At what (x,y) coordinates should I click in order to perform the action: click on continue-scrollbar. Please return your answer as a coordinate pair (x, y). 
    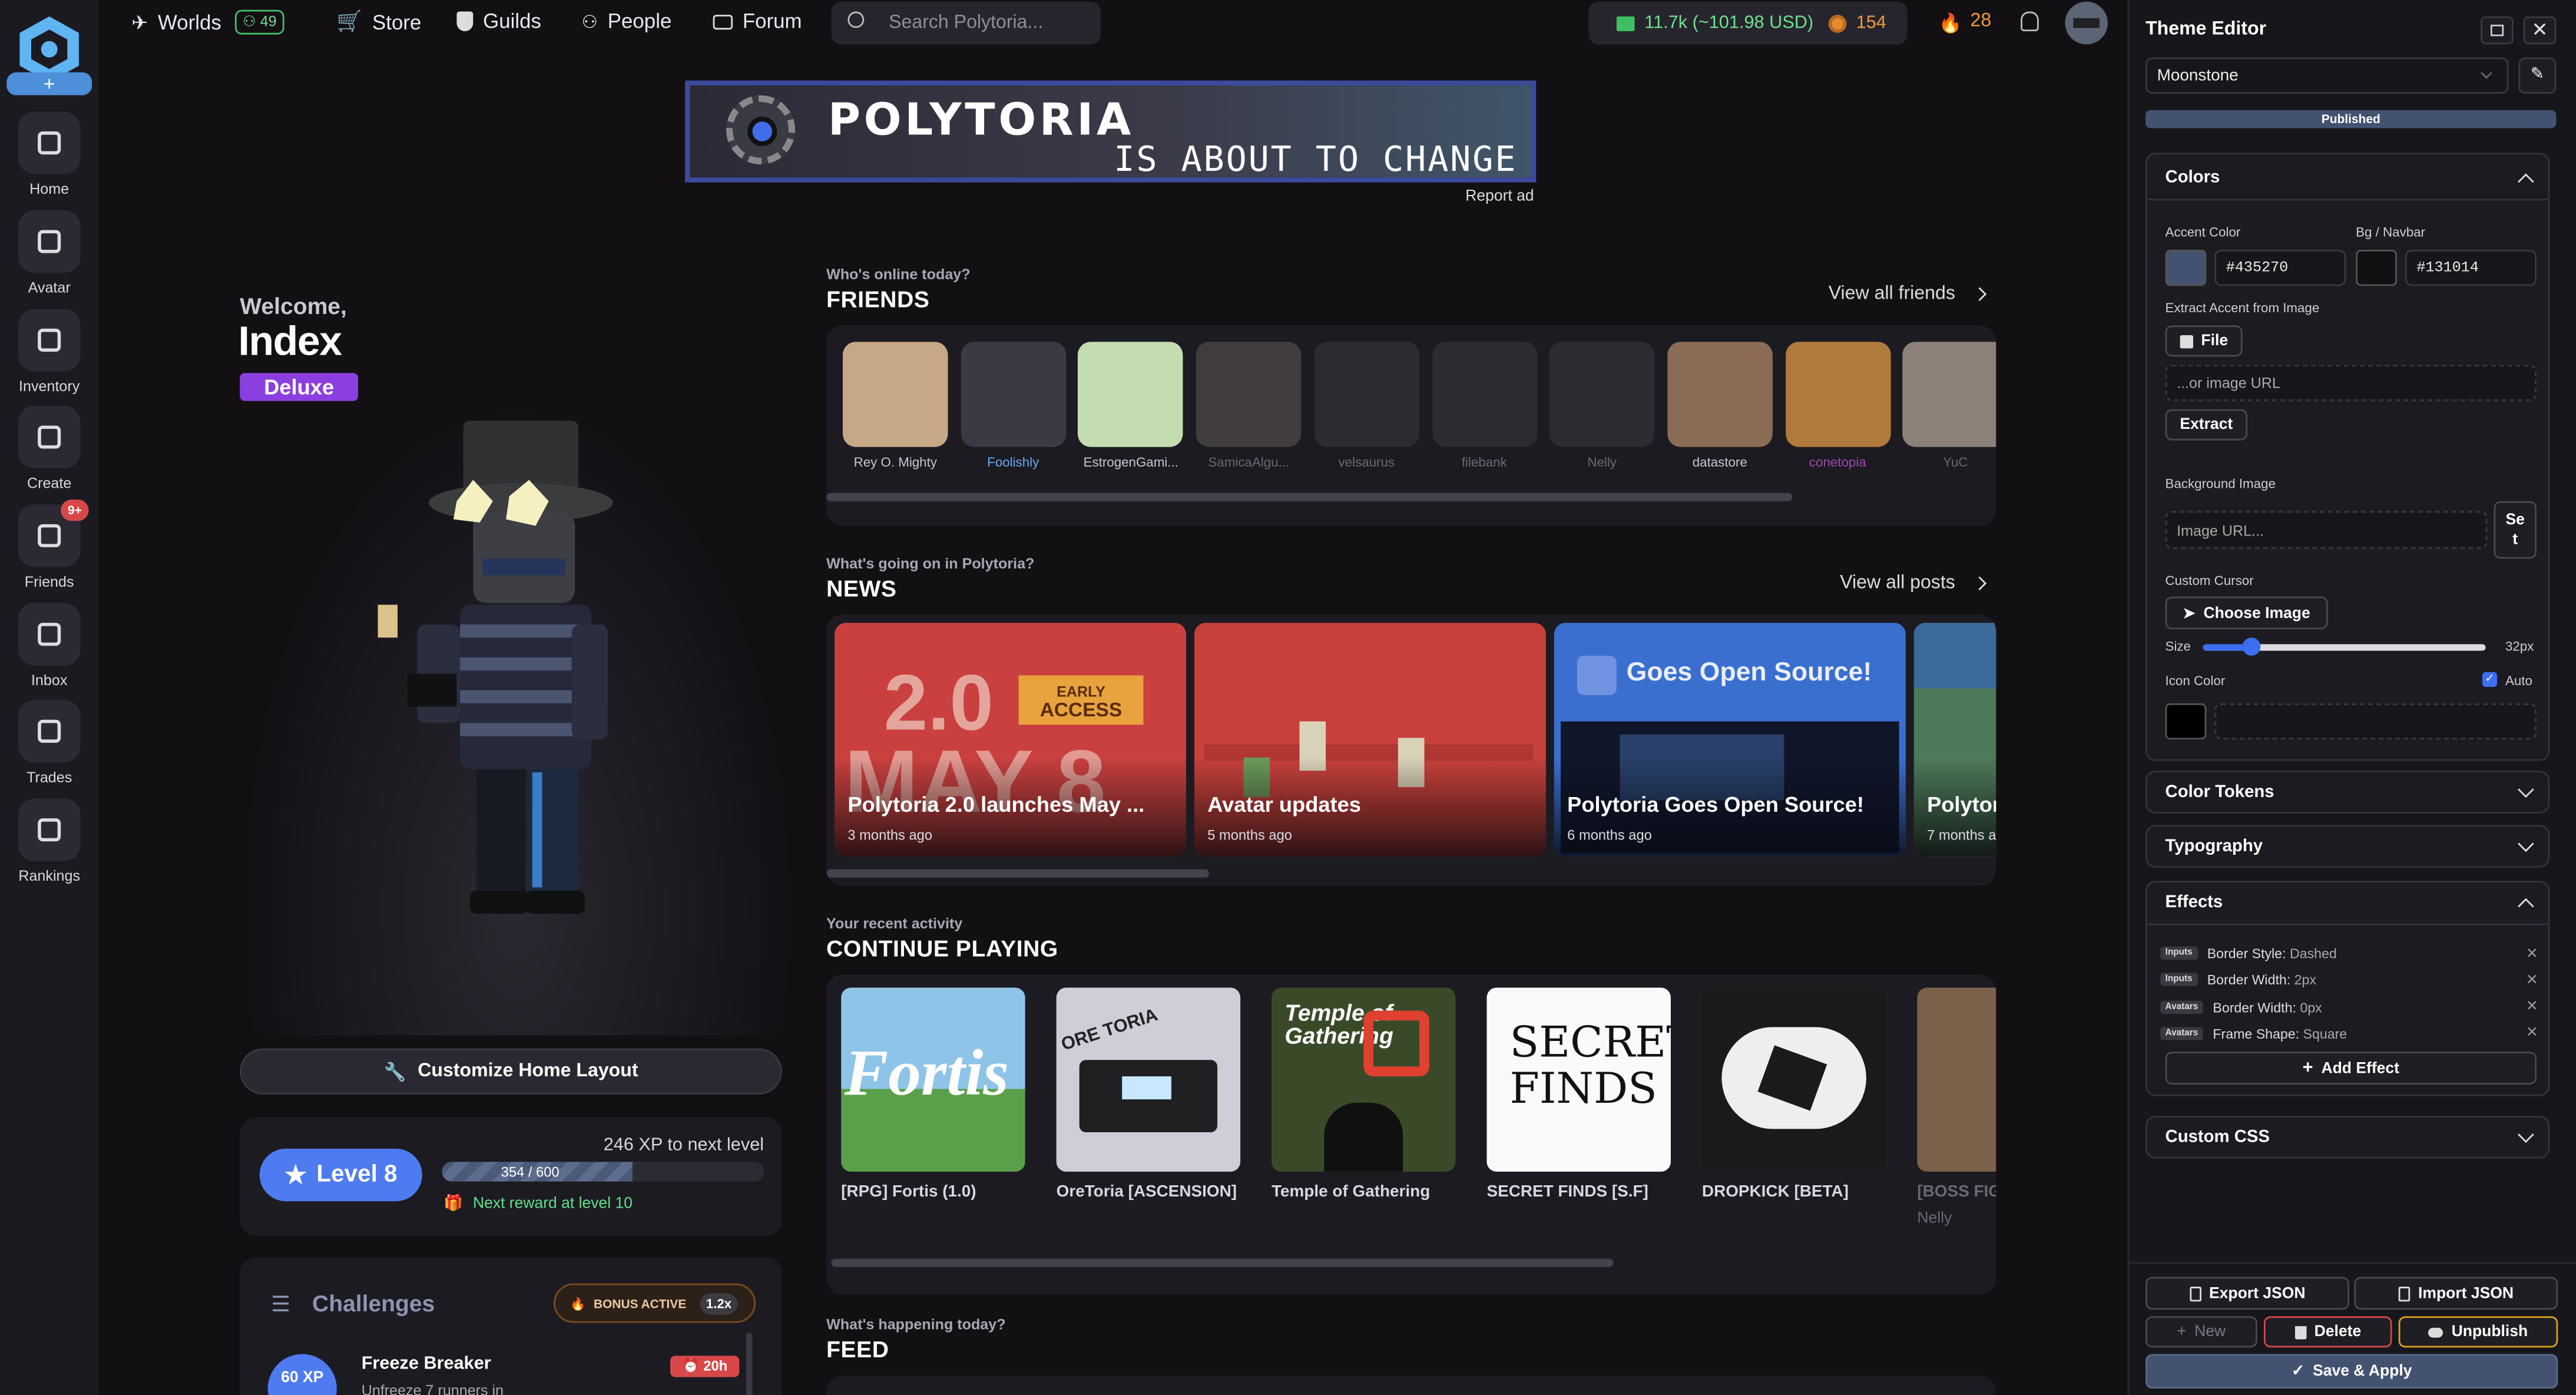
    Looking at the image, I should click on (1222, 1262).